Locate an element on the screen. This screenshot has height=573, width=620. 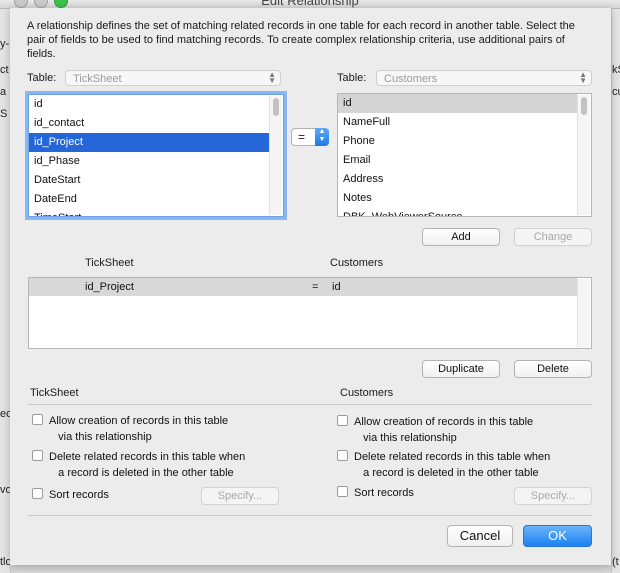
relationships-left-header: TickSheet is located at coordinates (109, 263).